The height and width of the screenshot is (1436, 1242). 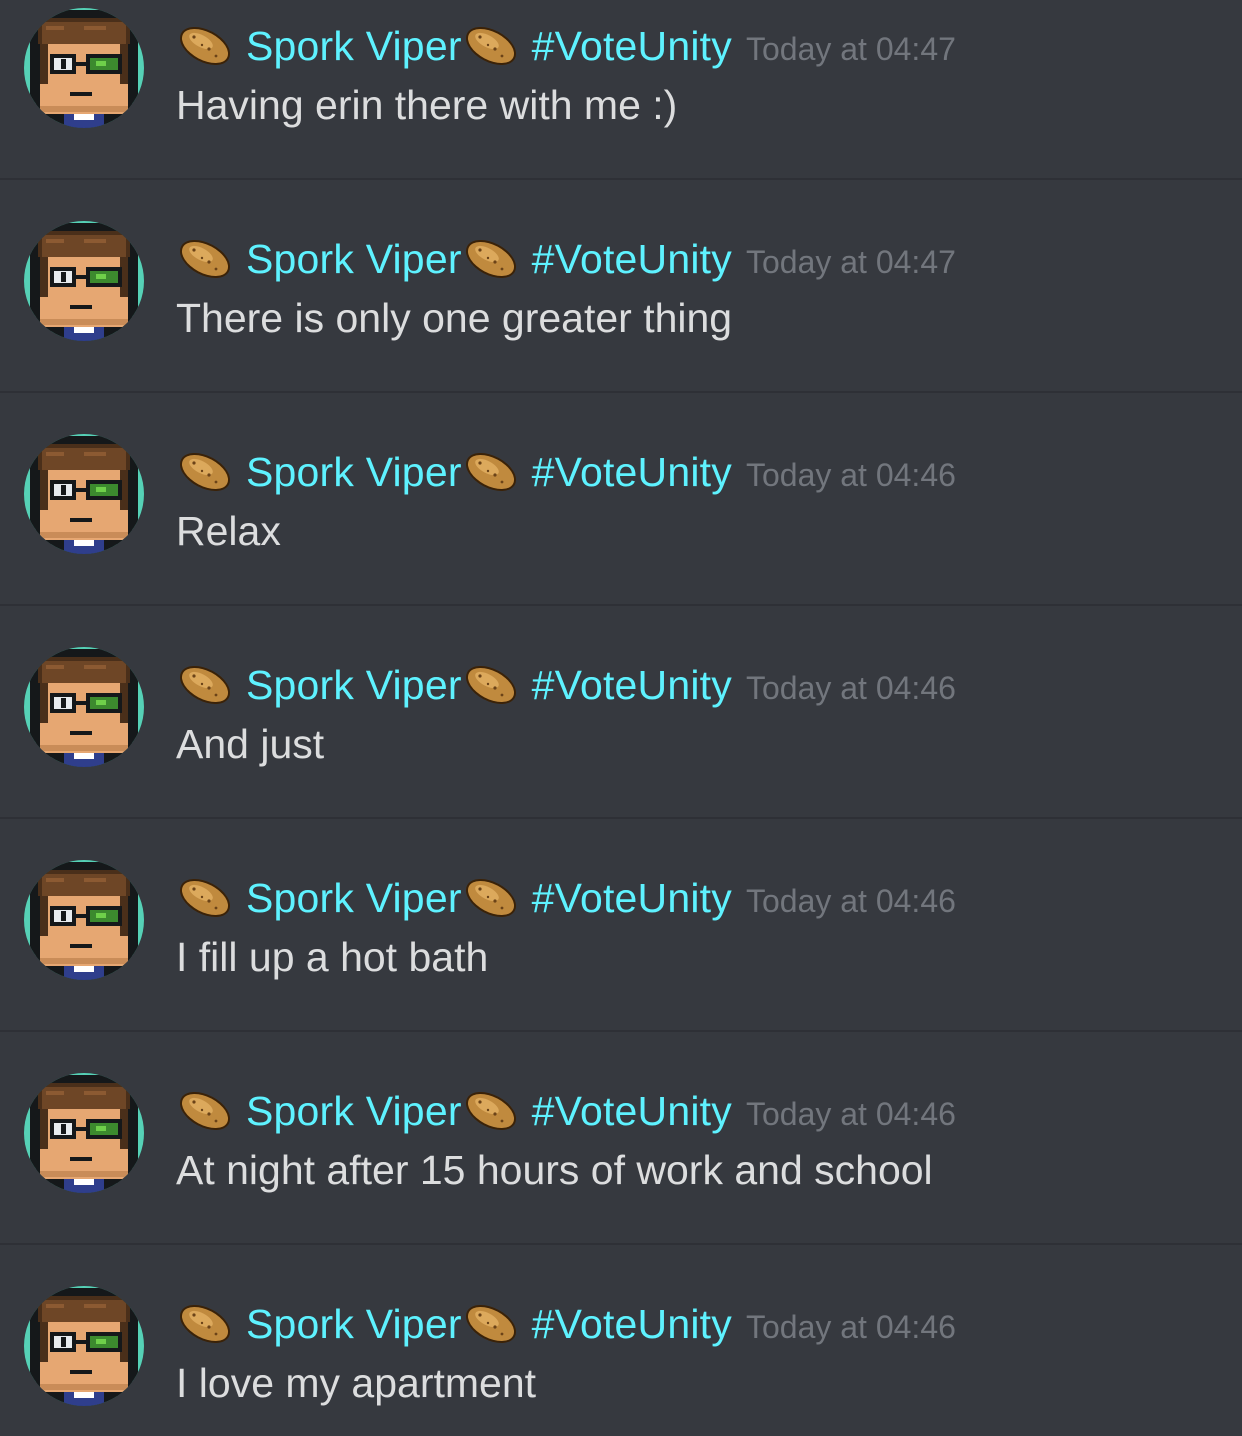 I want to click on message-text: And just, so click(x=250, y=744).